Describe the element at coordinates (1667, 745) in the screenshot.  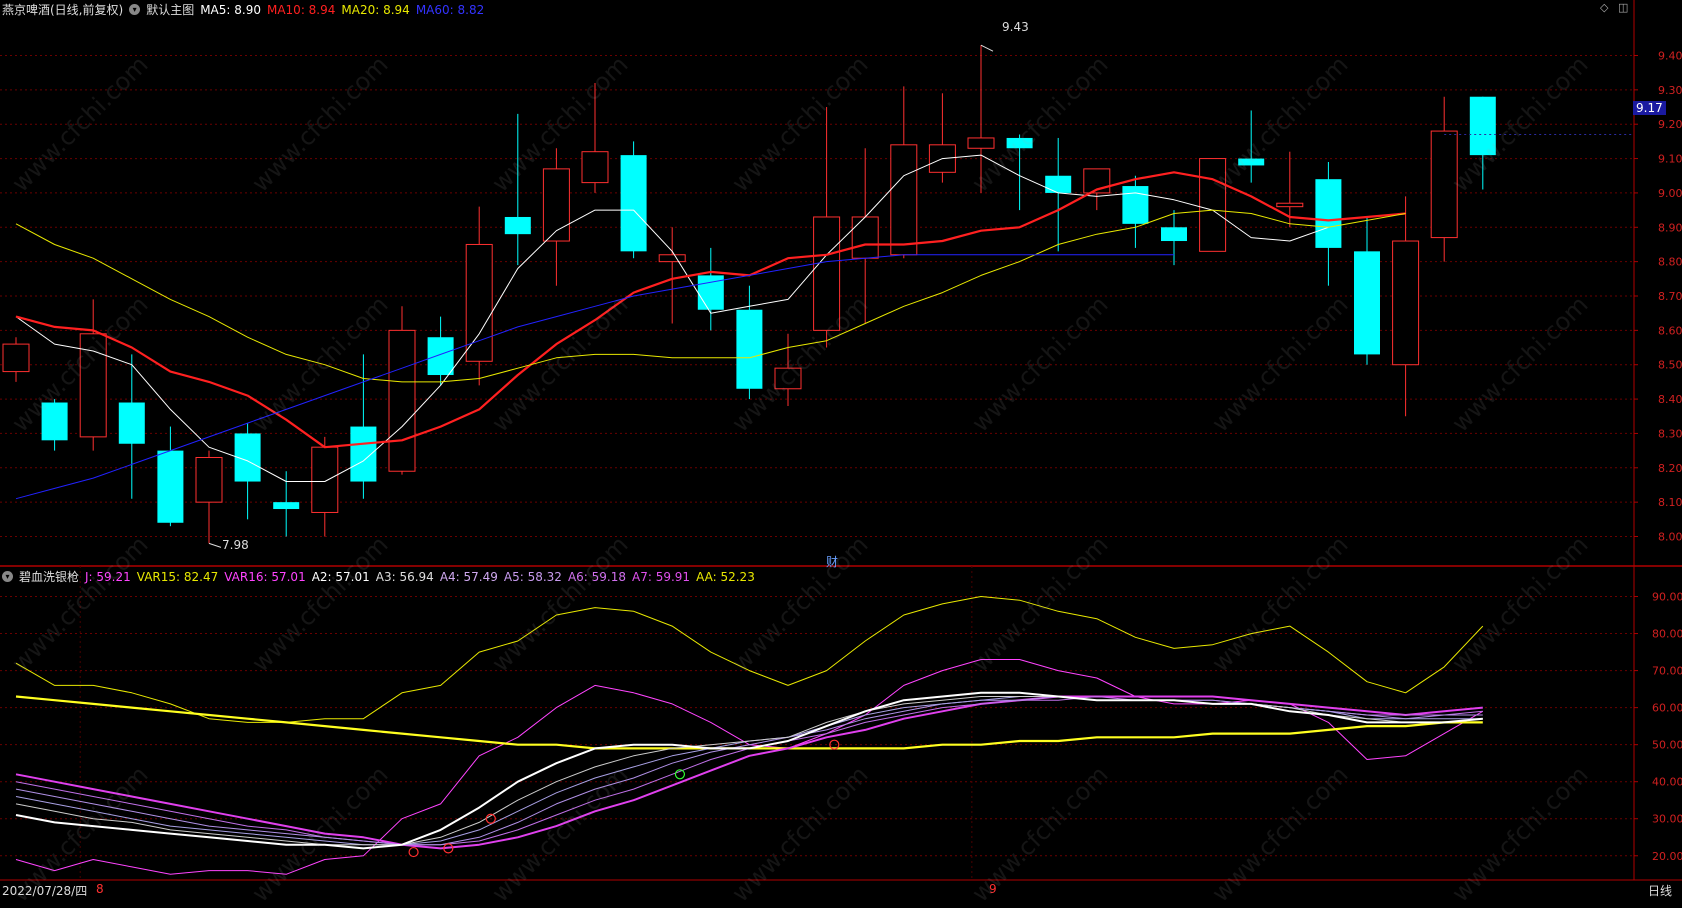
I see `indicator-tick-label: 50.00` at that location.